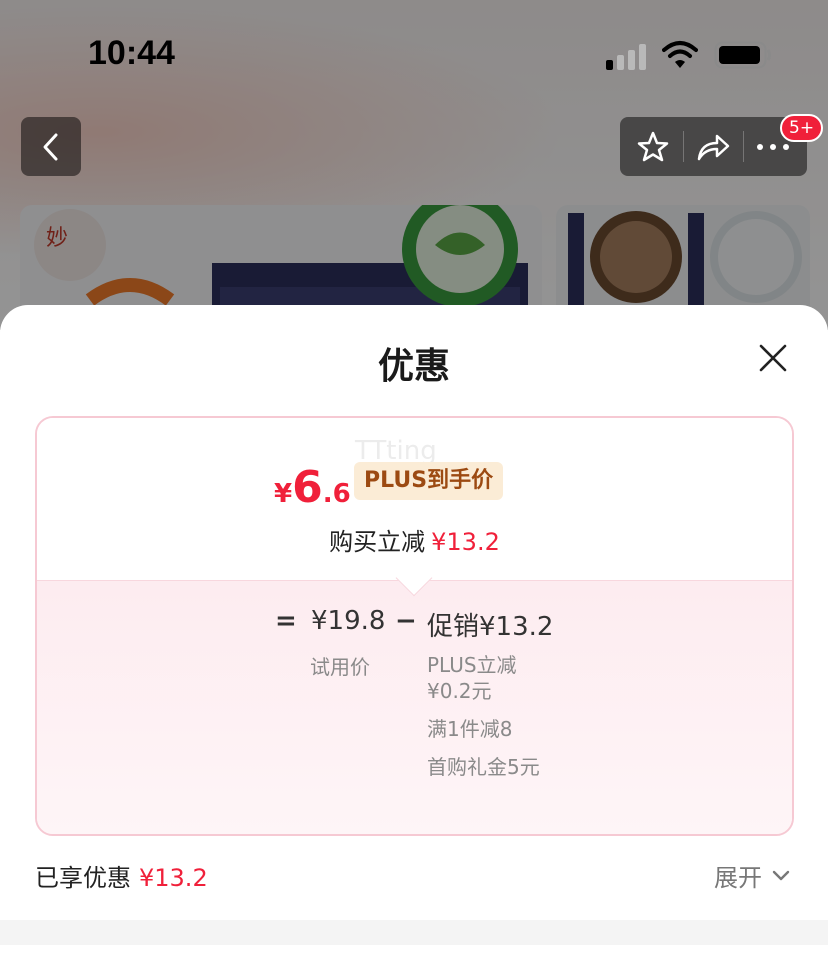  I want to click on base-price: ¥19.8, so click(348, 621).